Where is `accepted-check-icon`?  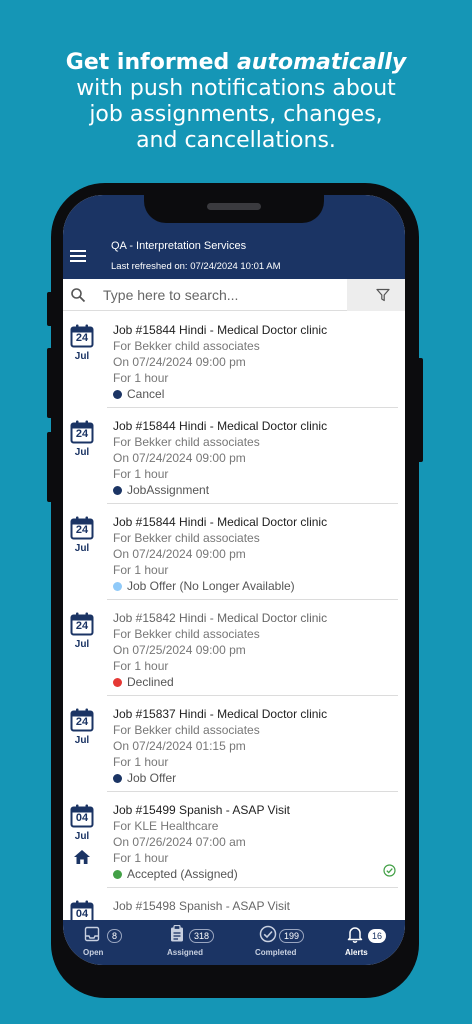
accepted-check-icon is located at coordinates (389, 870).